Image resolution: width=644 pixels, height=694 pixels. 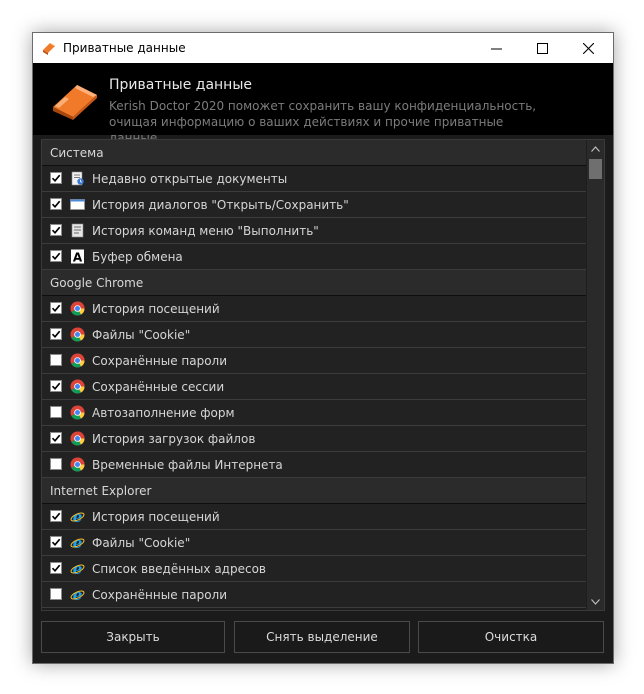 What do you see at coordinates (314, 465) in the screenshot?
I see `list-item: Временные файлы Интернета` at bounding box center [314, 465].